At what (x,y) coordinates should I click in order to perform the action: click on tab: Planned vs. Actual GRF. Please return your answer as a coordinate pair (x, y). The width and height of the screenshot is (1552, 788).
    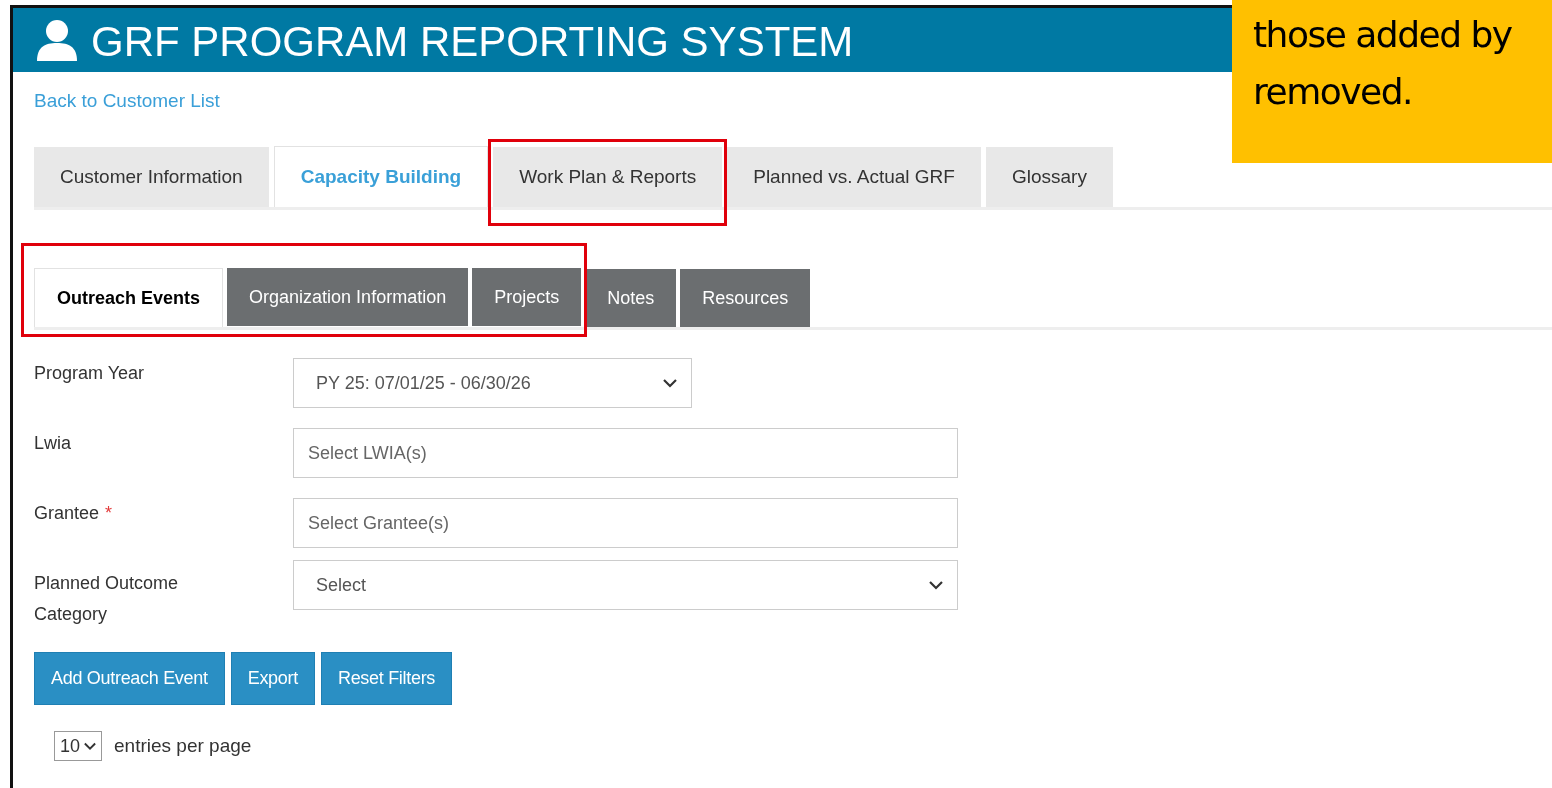
    Looking at the image, I should click on (854, 177).